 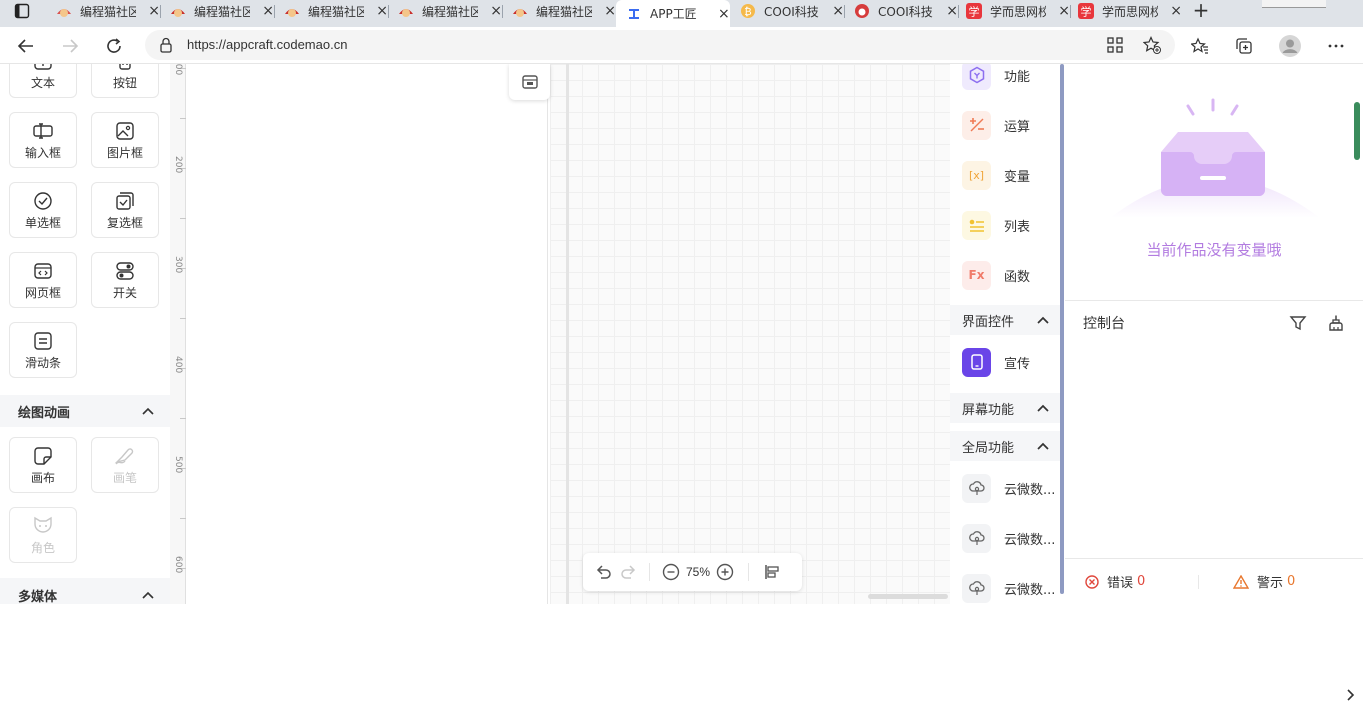 I want to click on filter-icon, so click(x=1298, y=323).